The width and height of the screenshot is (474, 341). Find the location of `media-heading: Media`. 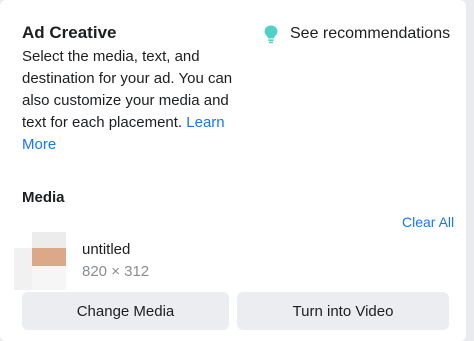

media-heading: Media is located at coordinates (43, 197).